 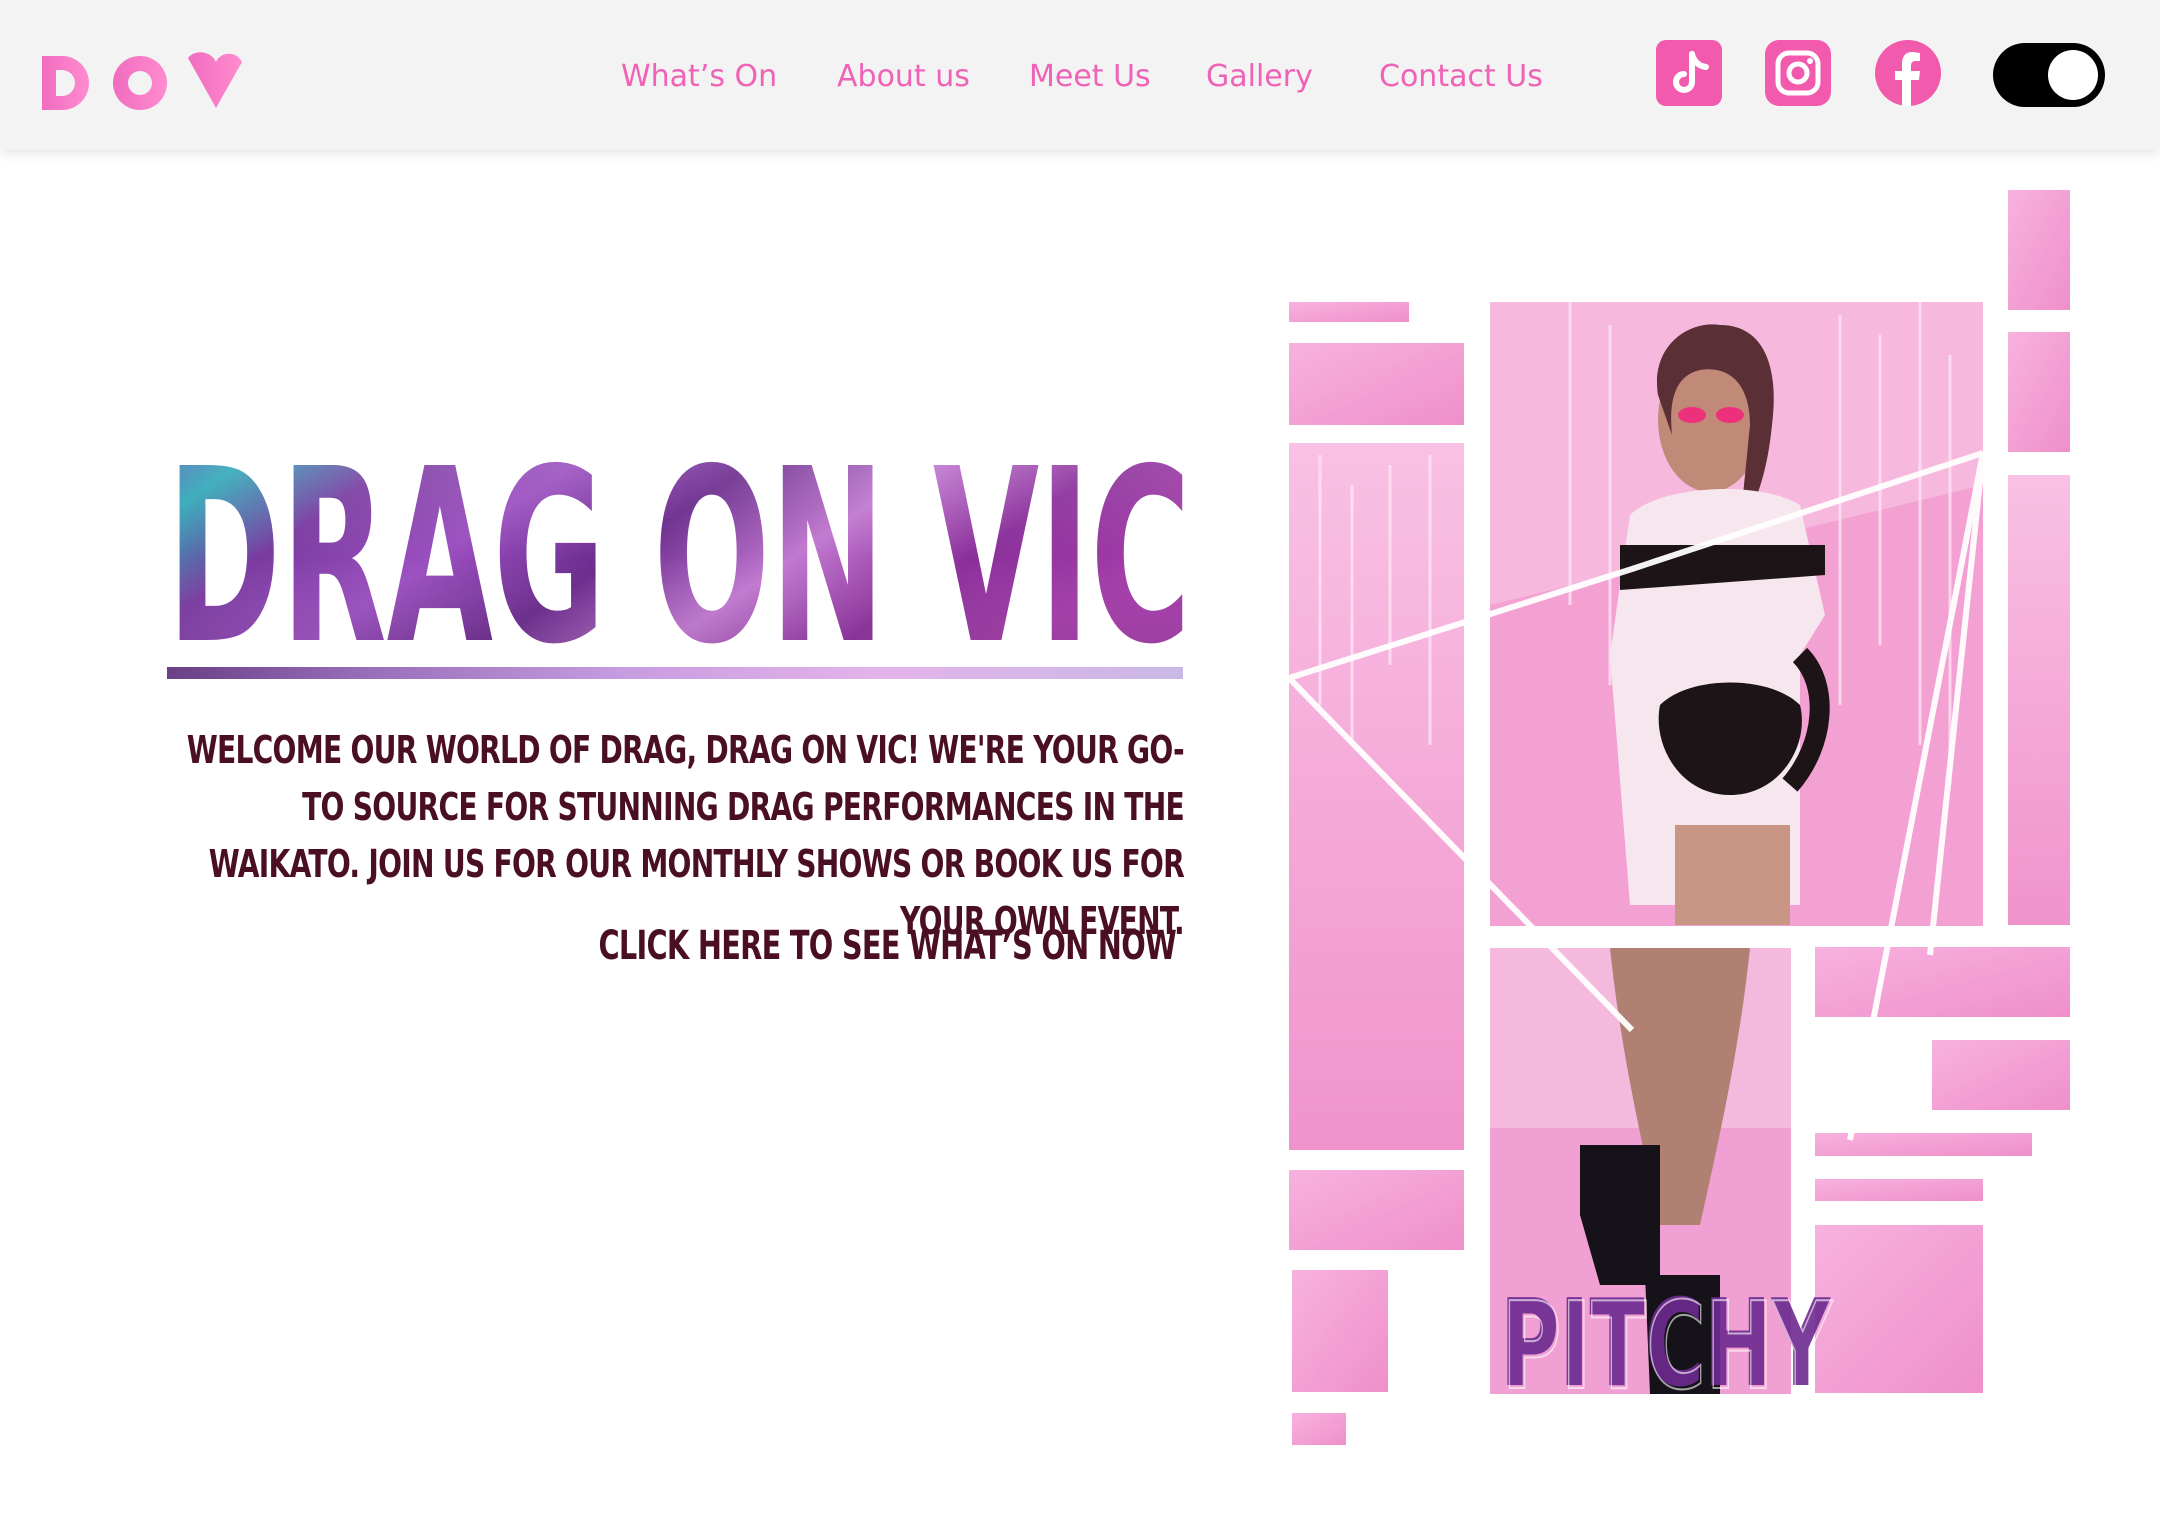 I want to click on nav-whats-on: What’s On, so click(x=699, y=77).